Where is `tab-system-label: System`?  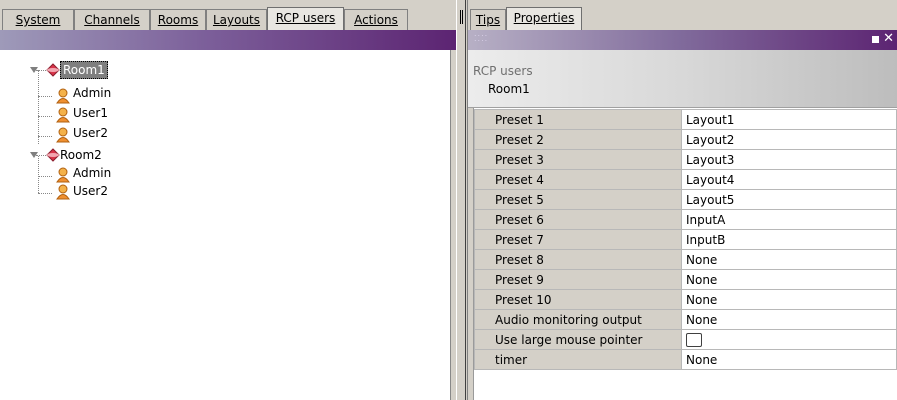 tab-system-label: System is located at coordinates (38, 20).